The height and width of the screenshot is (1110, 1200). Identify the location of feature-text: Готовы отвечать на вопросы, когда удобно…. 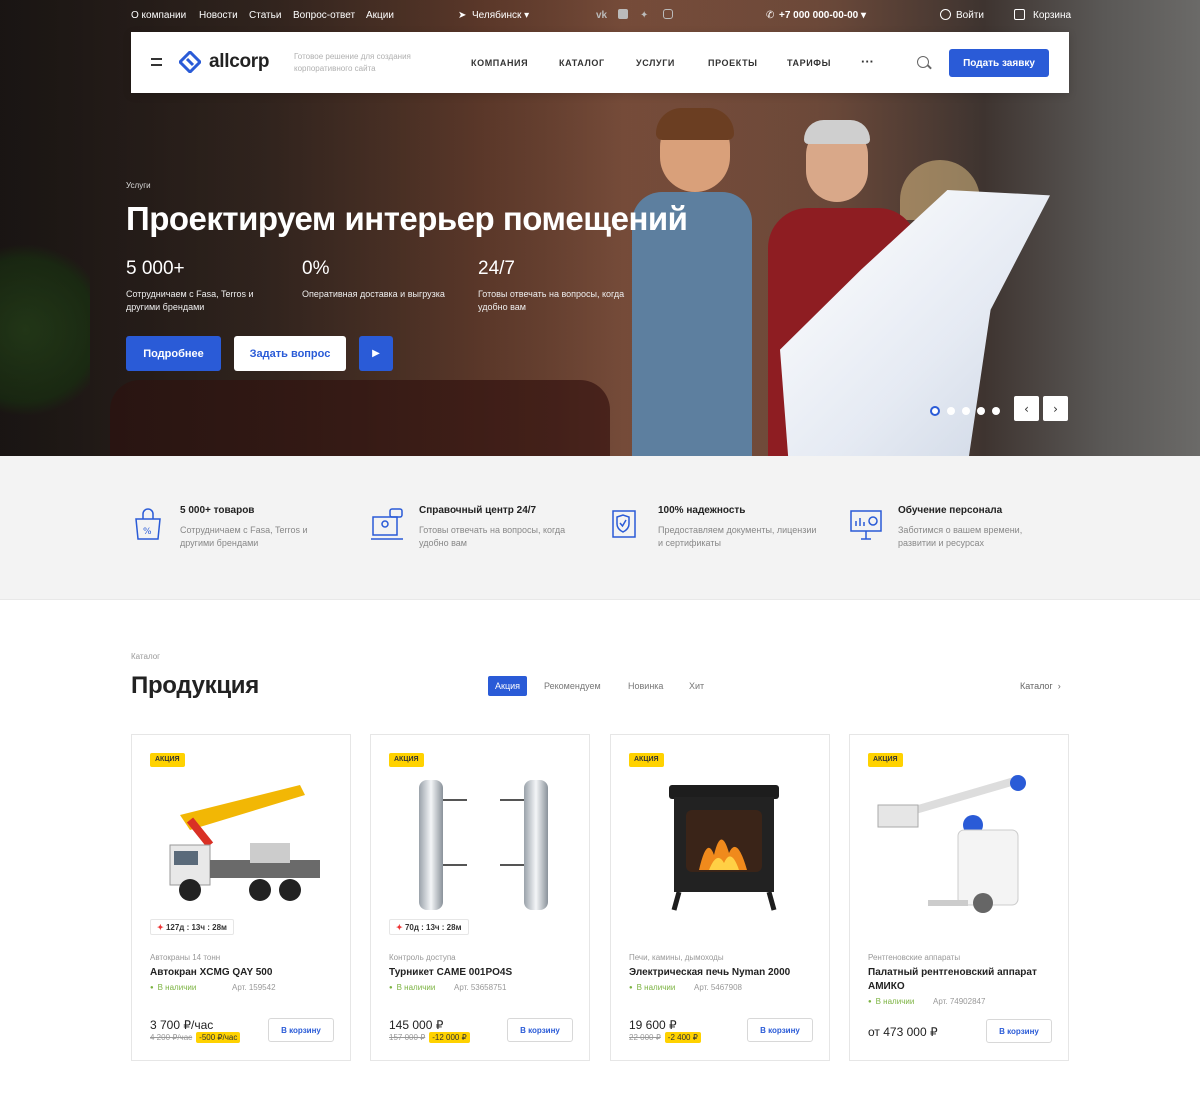
(492, 536).